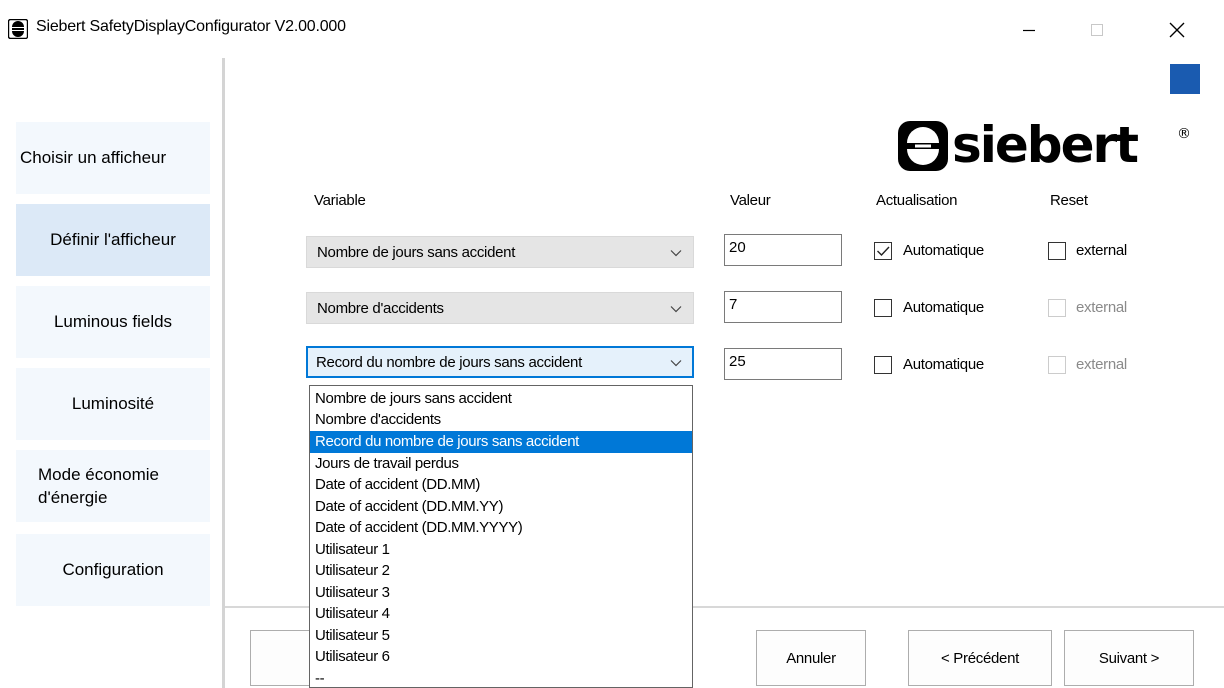  I want to click on sidebar-item-label: Luminosité, so click(113, 403).